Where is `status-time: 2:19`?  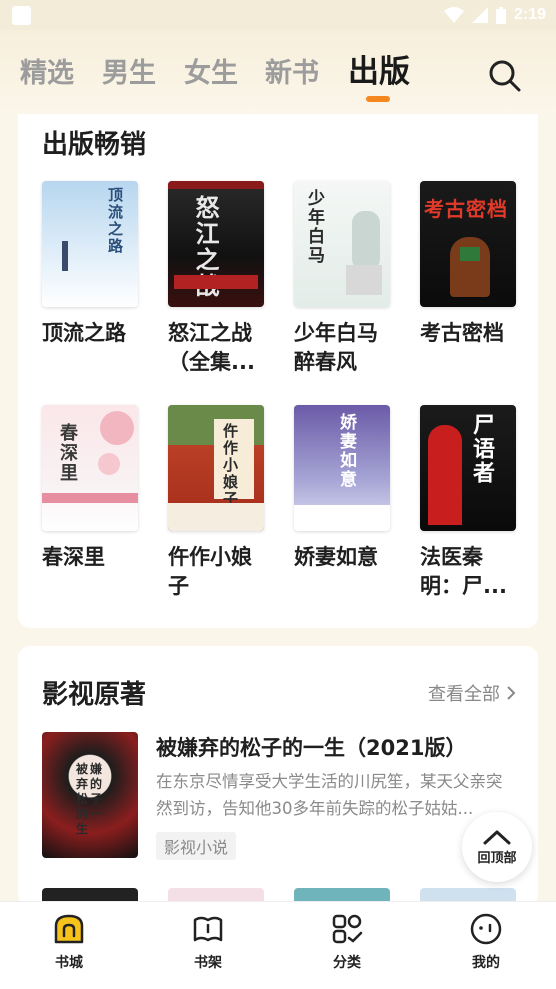
status-time: 2:19 is located at coordinates (529, 14).